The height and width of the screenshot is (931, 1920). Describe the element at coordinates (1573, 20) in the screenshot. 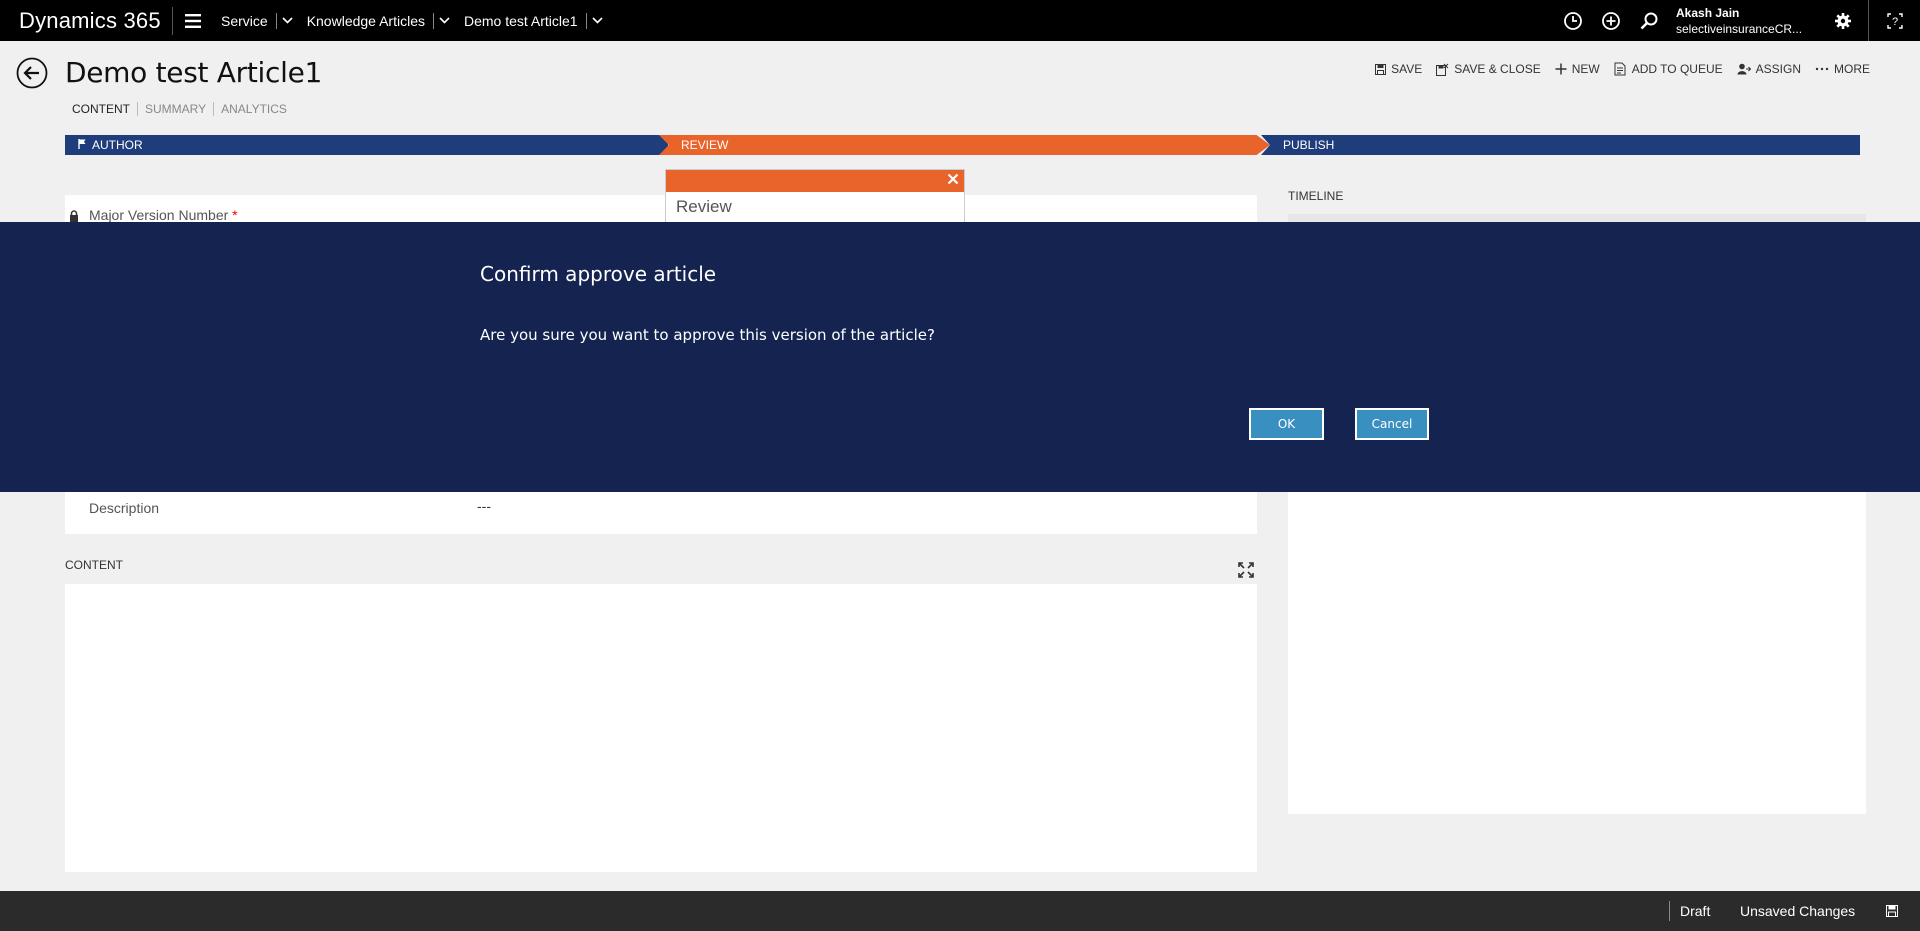

I see `history-icon` at that location.